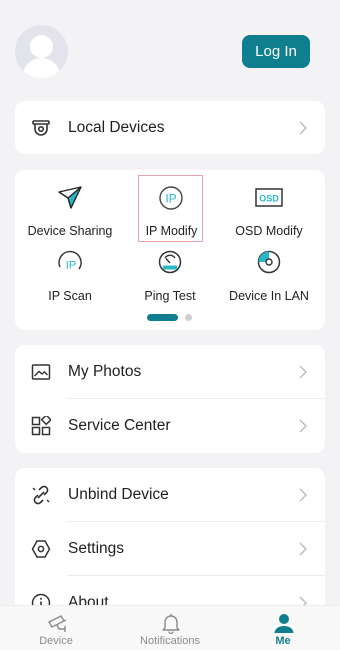 The height and width of the screenshot is (650, 340). Describe the element at coordinates (96, 548) in the screenshot. I see `menu-item-label: Settings` at that location.